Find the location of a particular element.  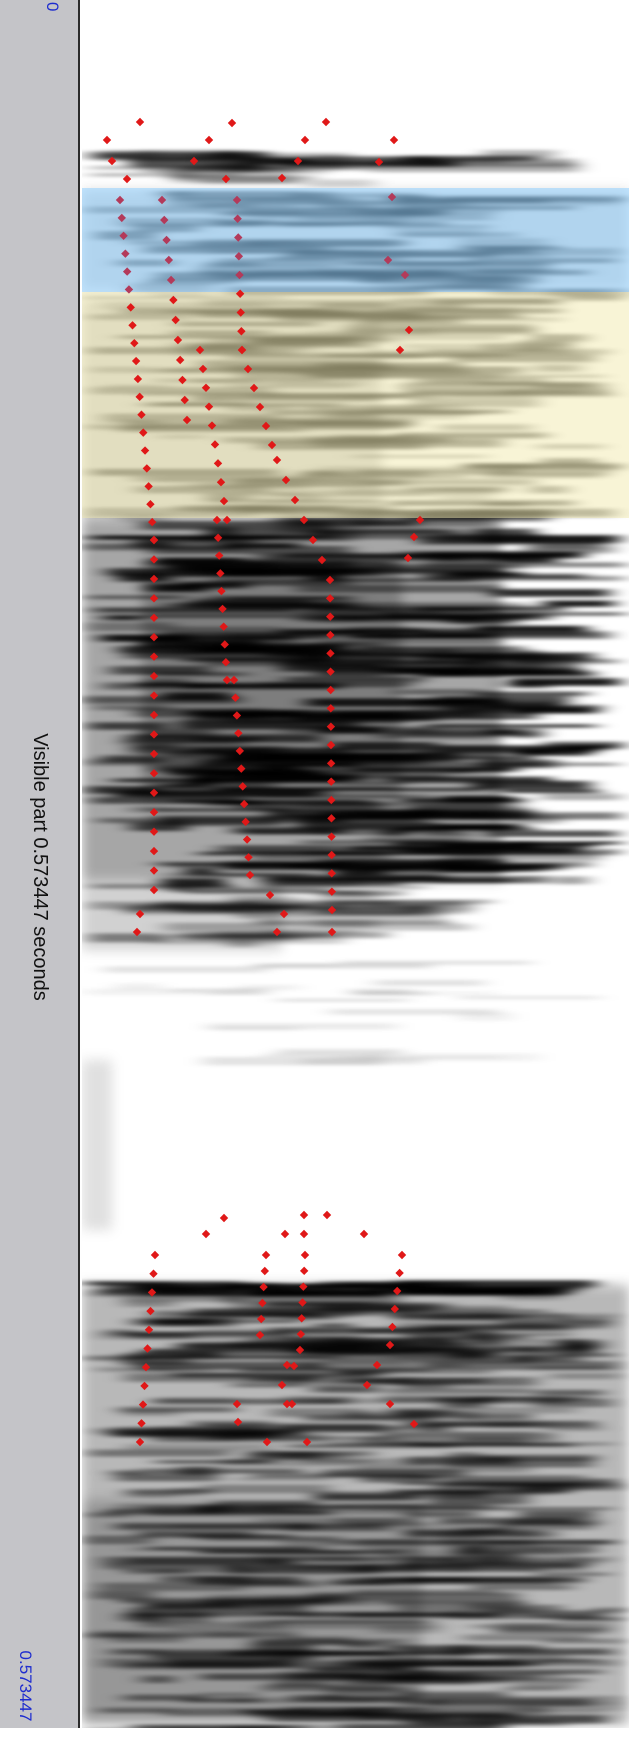

energy-region is located at coordinates (97, 1145).